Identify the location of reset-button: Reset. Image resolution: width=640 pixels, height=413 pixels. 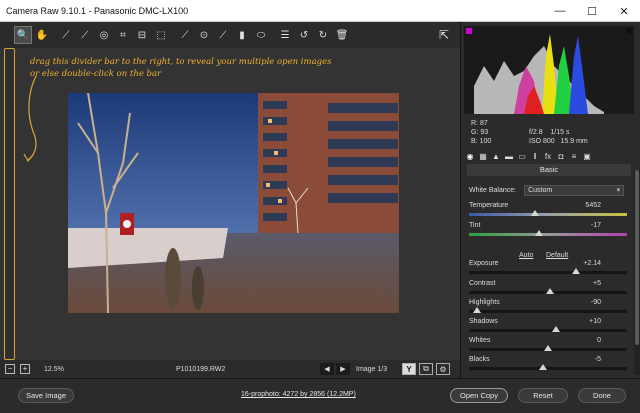
(543, 395).